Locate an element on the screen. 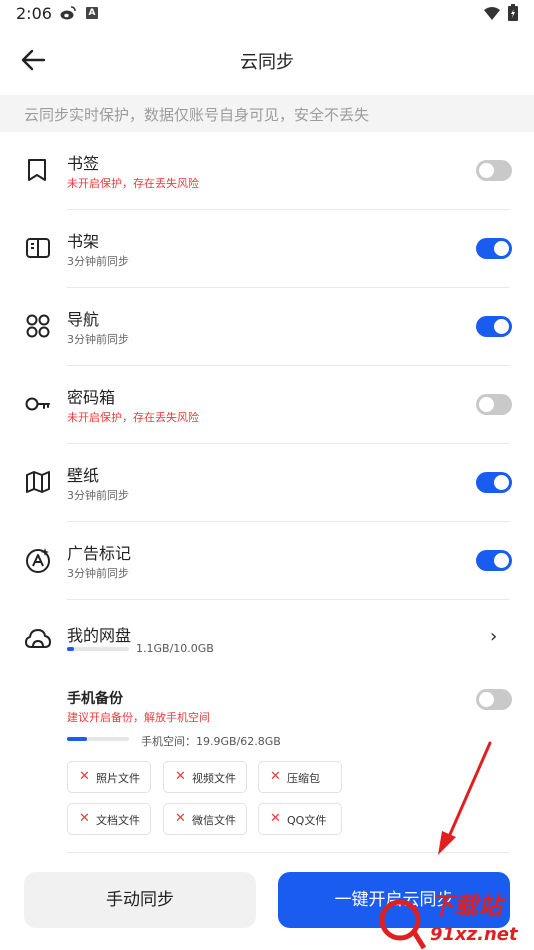  bookshelf-toggle is located at coordinates (494, 248).